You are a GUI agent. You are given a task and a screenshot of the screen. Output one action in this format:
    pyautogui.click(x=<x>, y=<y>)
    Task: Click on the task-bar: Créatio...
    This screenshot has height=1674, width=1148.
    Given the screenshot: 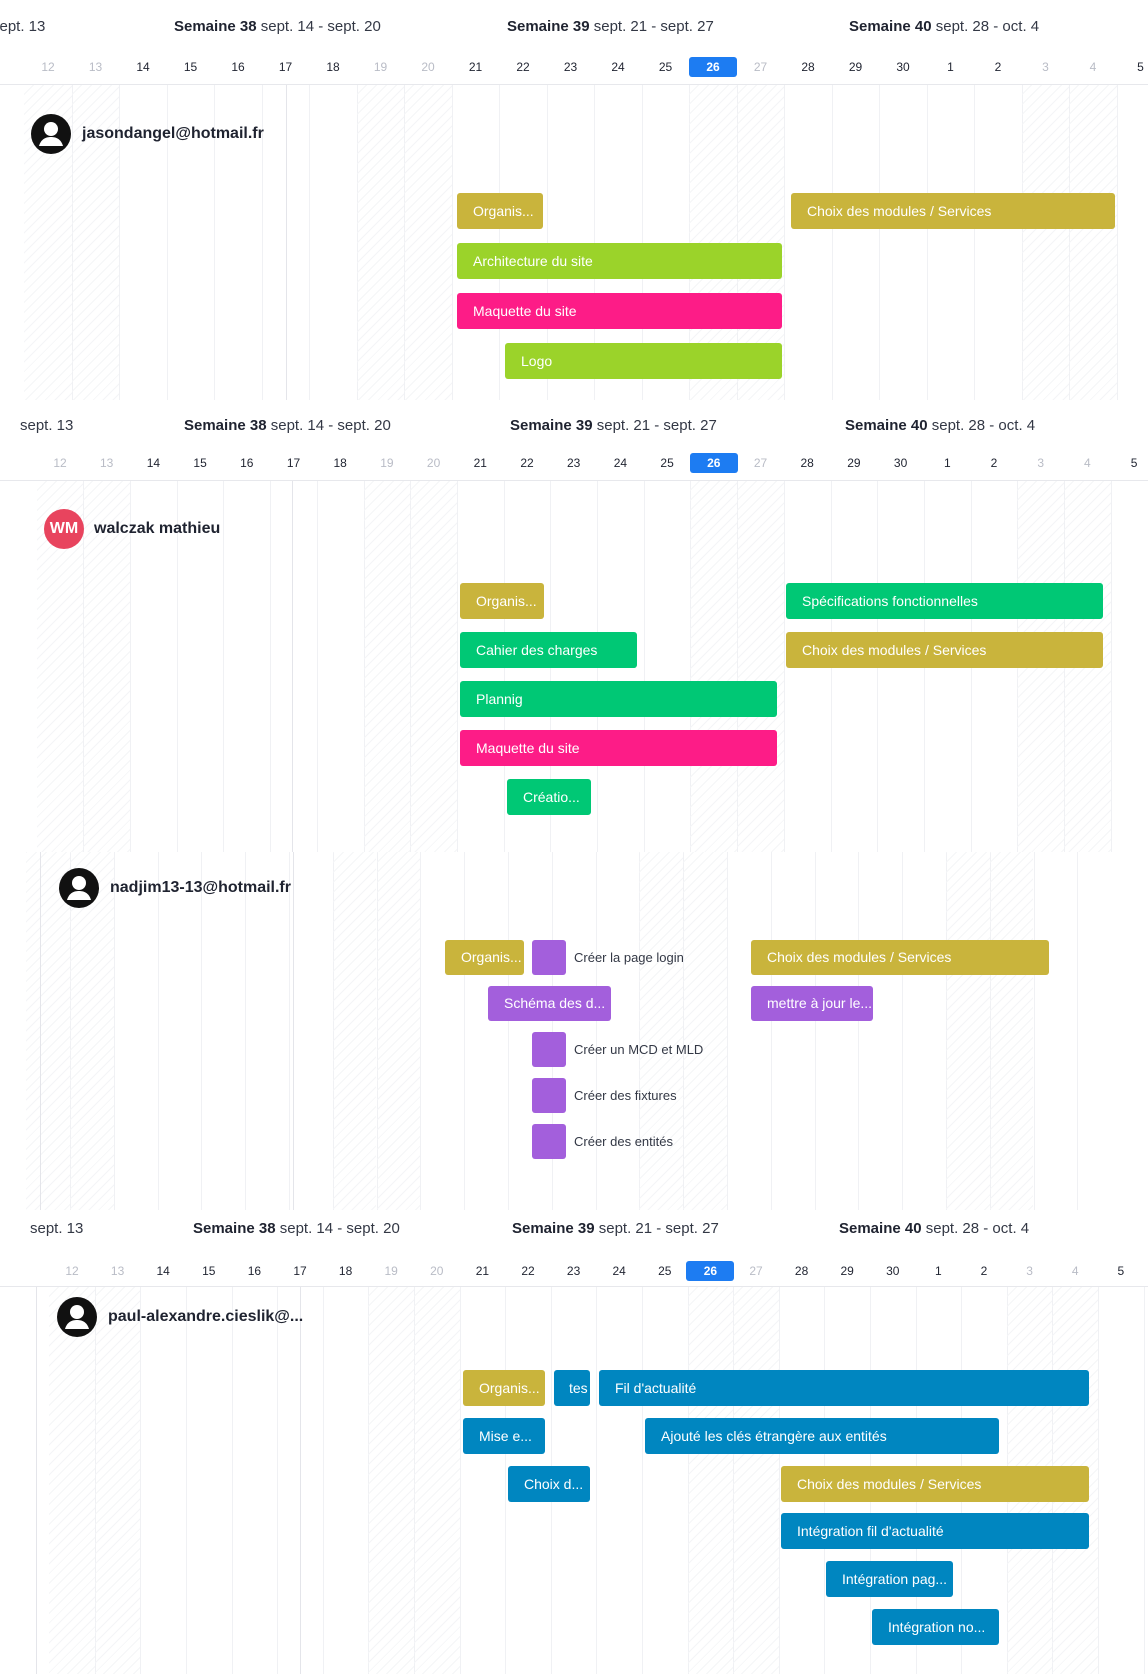 What is the action you would take?
    pyautogui.click(x=549, y=797)
    